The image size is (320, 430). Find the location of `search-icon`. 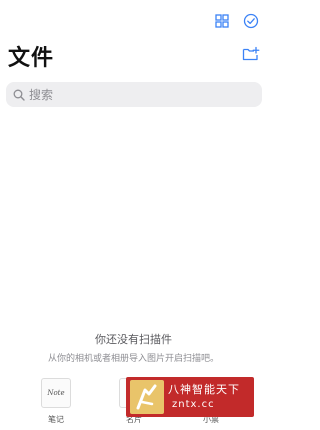

search-icon is located at coordinates (19, 95).